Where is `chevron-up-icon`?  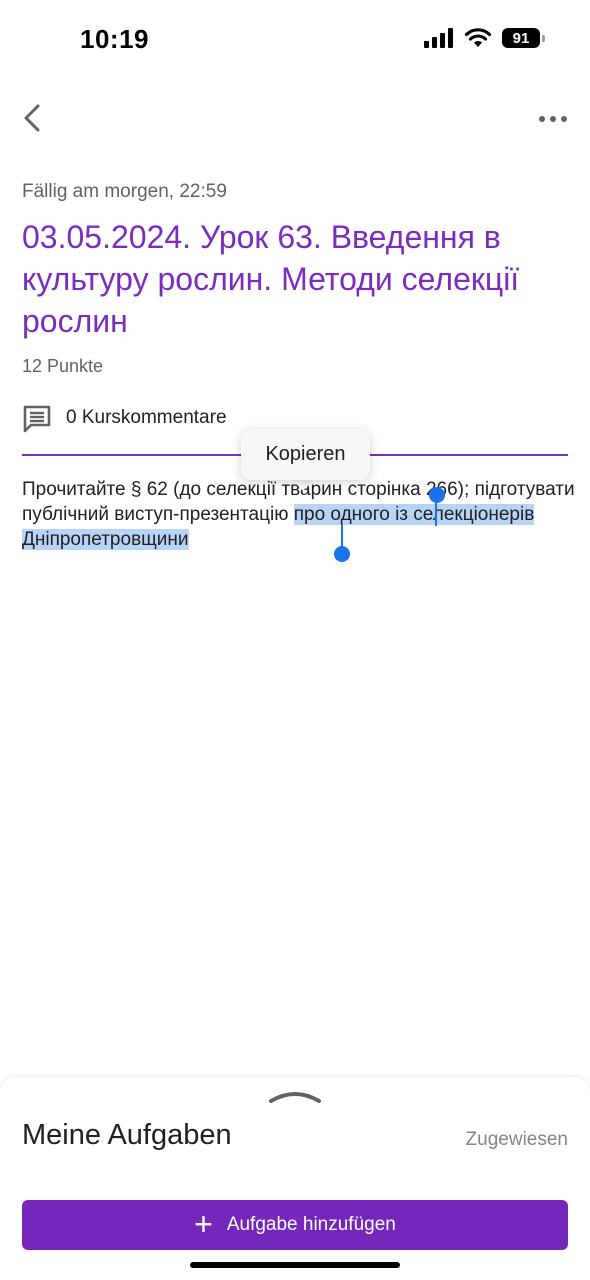 chevron-up-icon is located at coordinates (295, 1097).